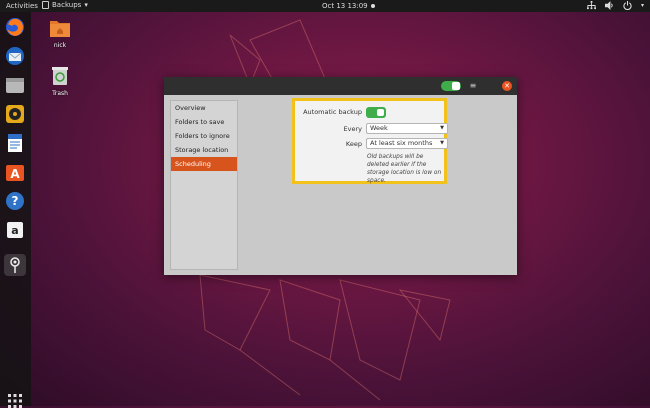  I want to click on keep-dropdown: At least six months ▼, so click(407, 143).